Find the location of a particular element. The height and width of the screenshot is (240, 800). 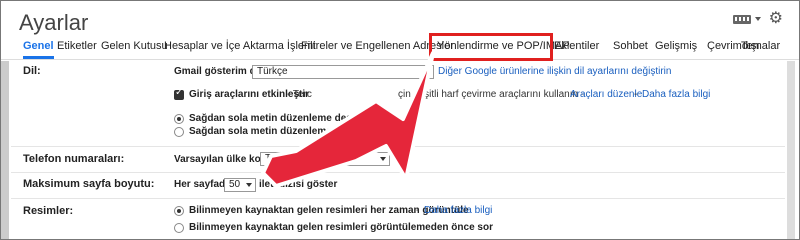

images-label: Resimler: is located at coordinates (48, 211).